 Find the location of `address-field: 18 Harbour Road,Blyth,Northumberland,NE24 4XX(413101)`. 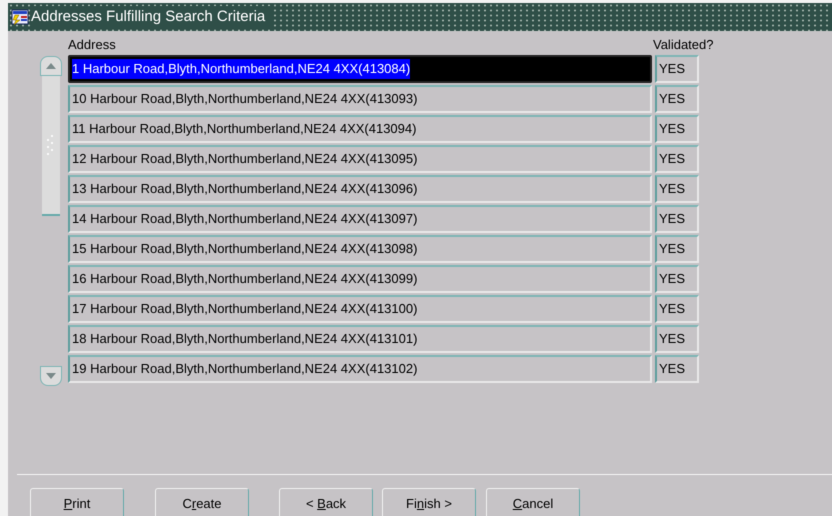

address-field: 18 Harbour Road,Blyth,Northumberland,NE24 4XX(413101) is located at coordinates (360, 339).